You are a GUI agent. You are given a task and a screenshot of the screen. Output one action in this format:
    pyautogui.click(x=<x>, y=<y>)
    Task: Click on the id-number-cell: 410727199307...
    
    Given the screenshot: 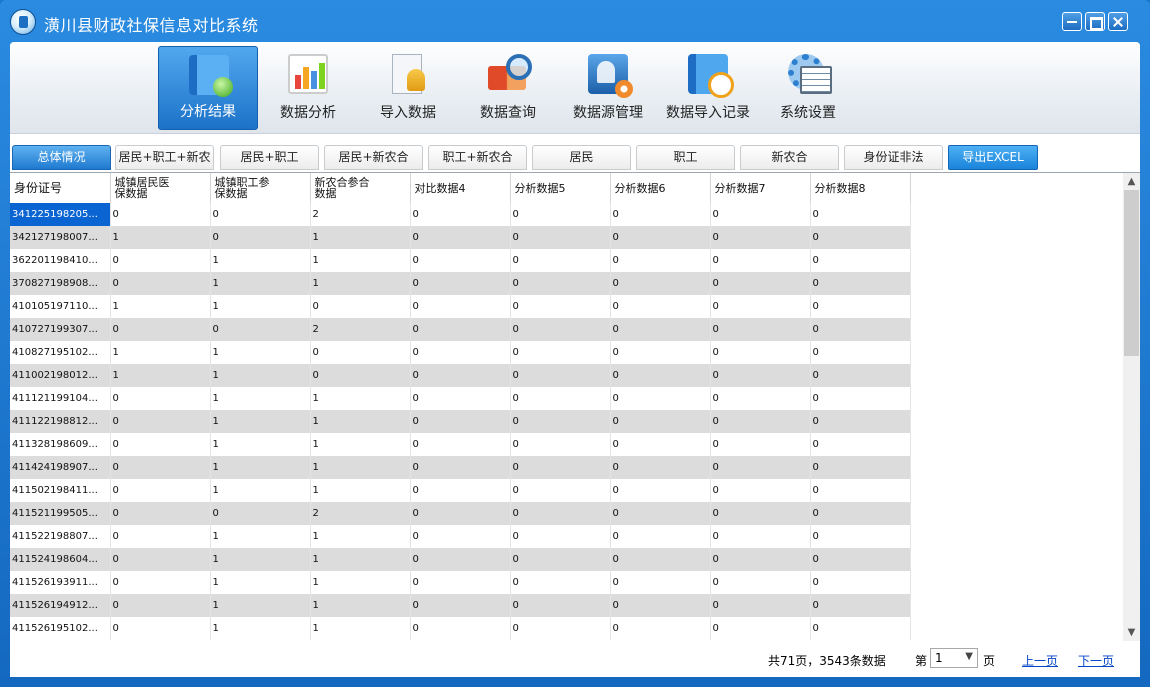 What is the action you would take?
    pyautogui.click(x=60, y=329)
    